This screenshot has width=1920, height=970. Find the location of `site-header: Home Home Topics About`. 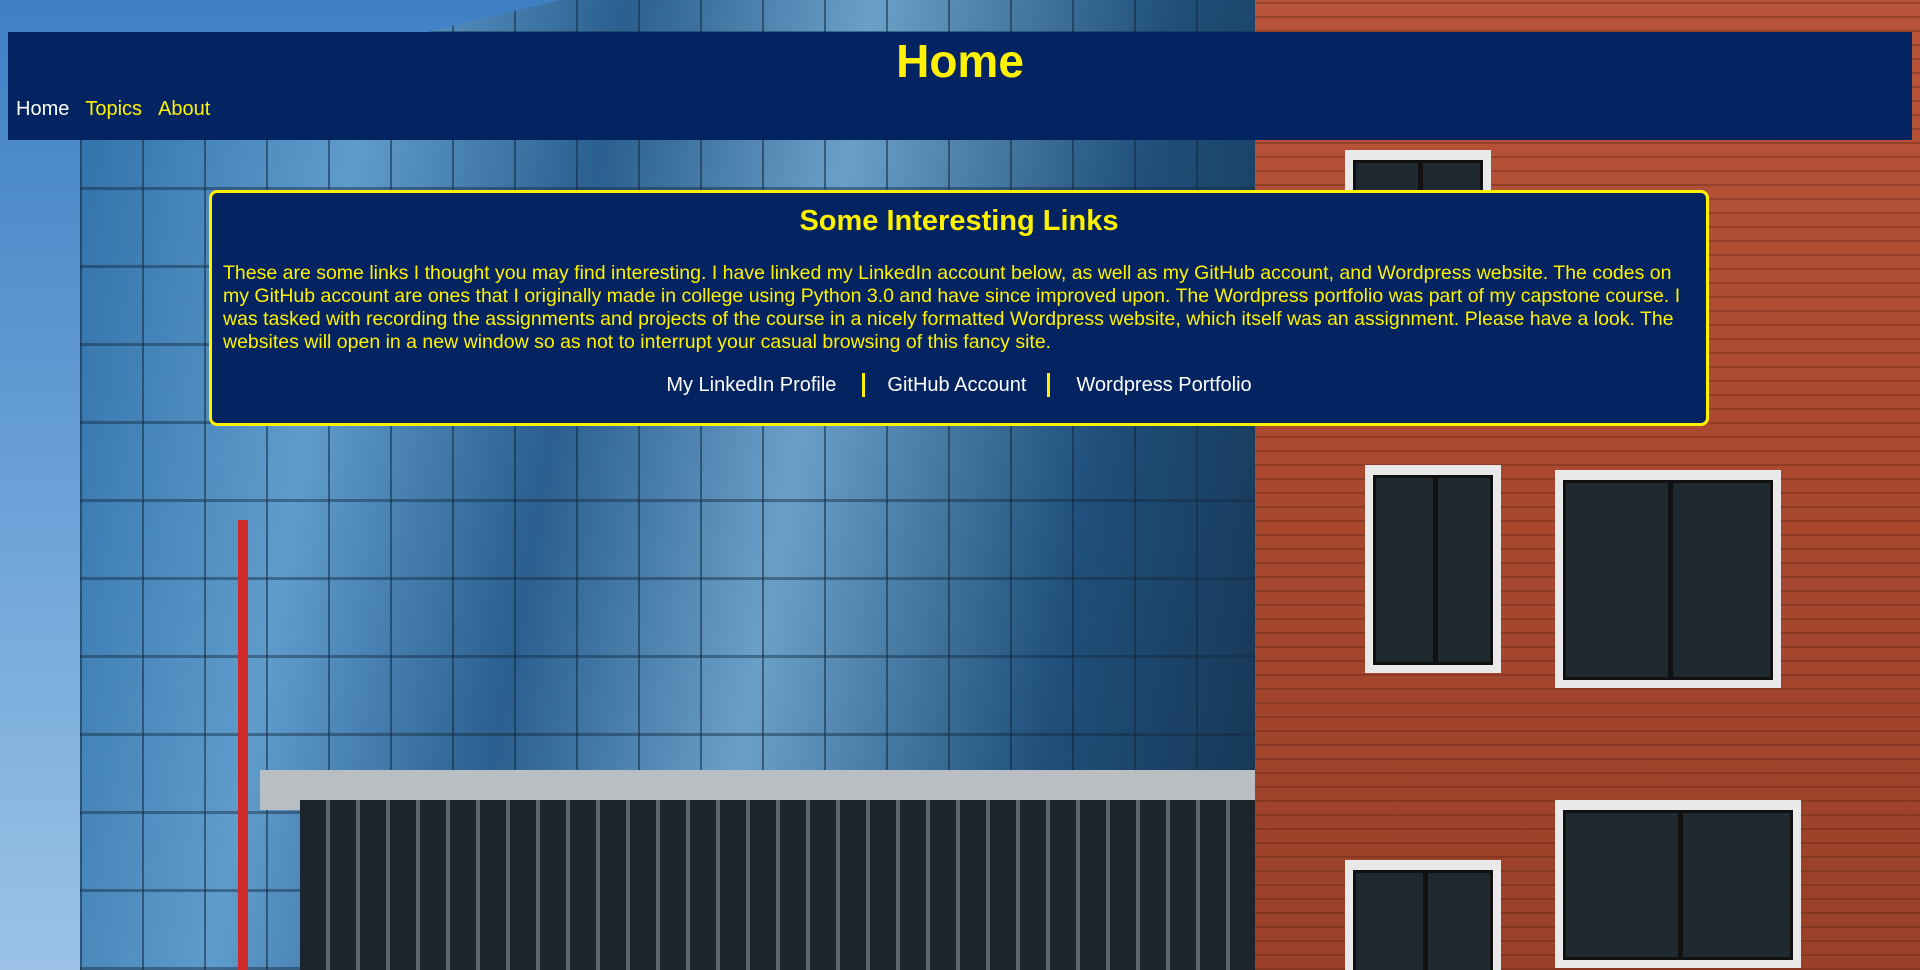

site-header: Home Home Topics About is located at coordinates (960, 86).